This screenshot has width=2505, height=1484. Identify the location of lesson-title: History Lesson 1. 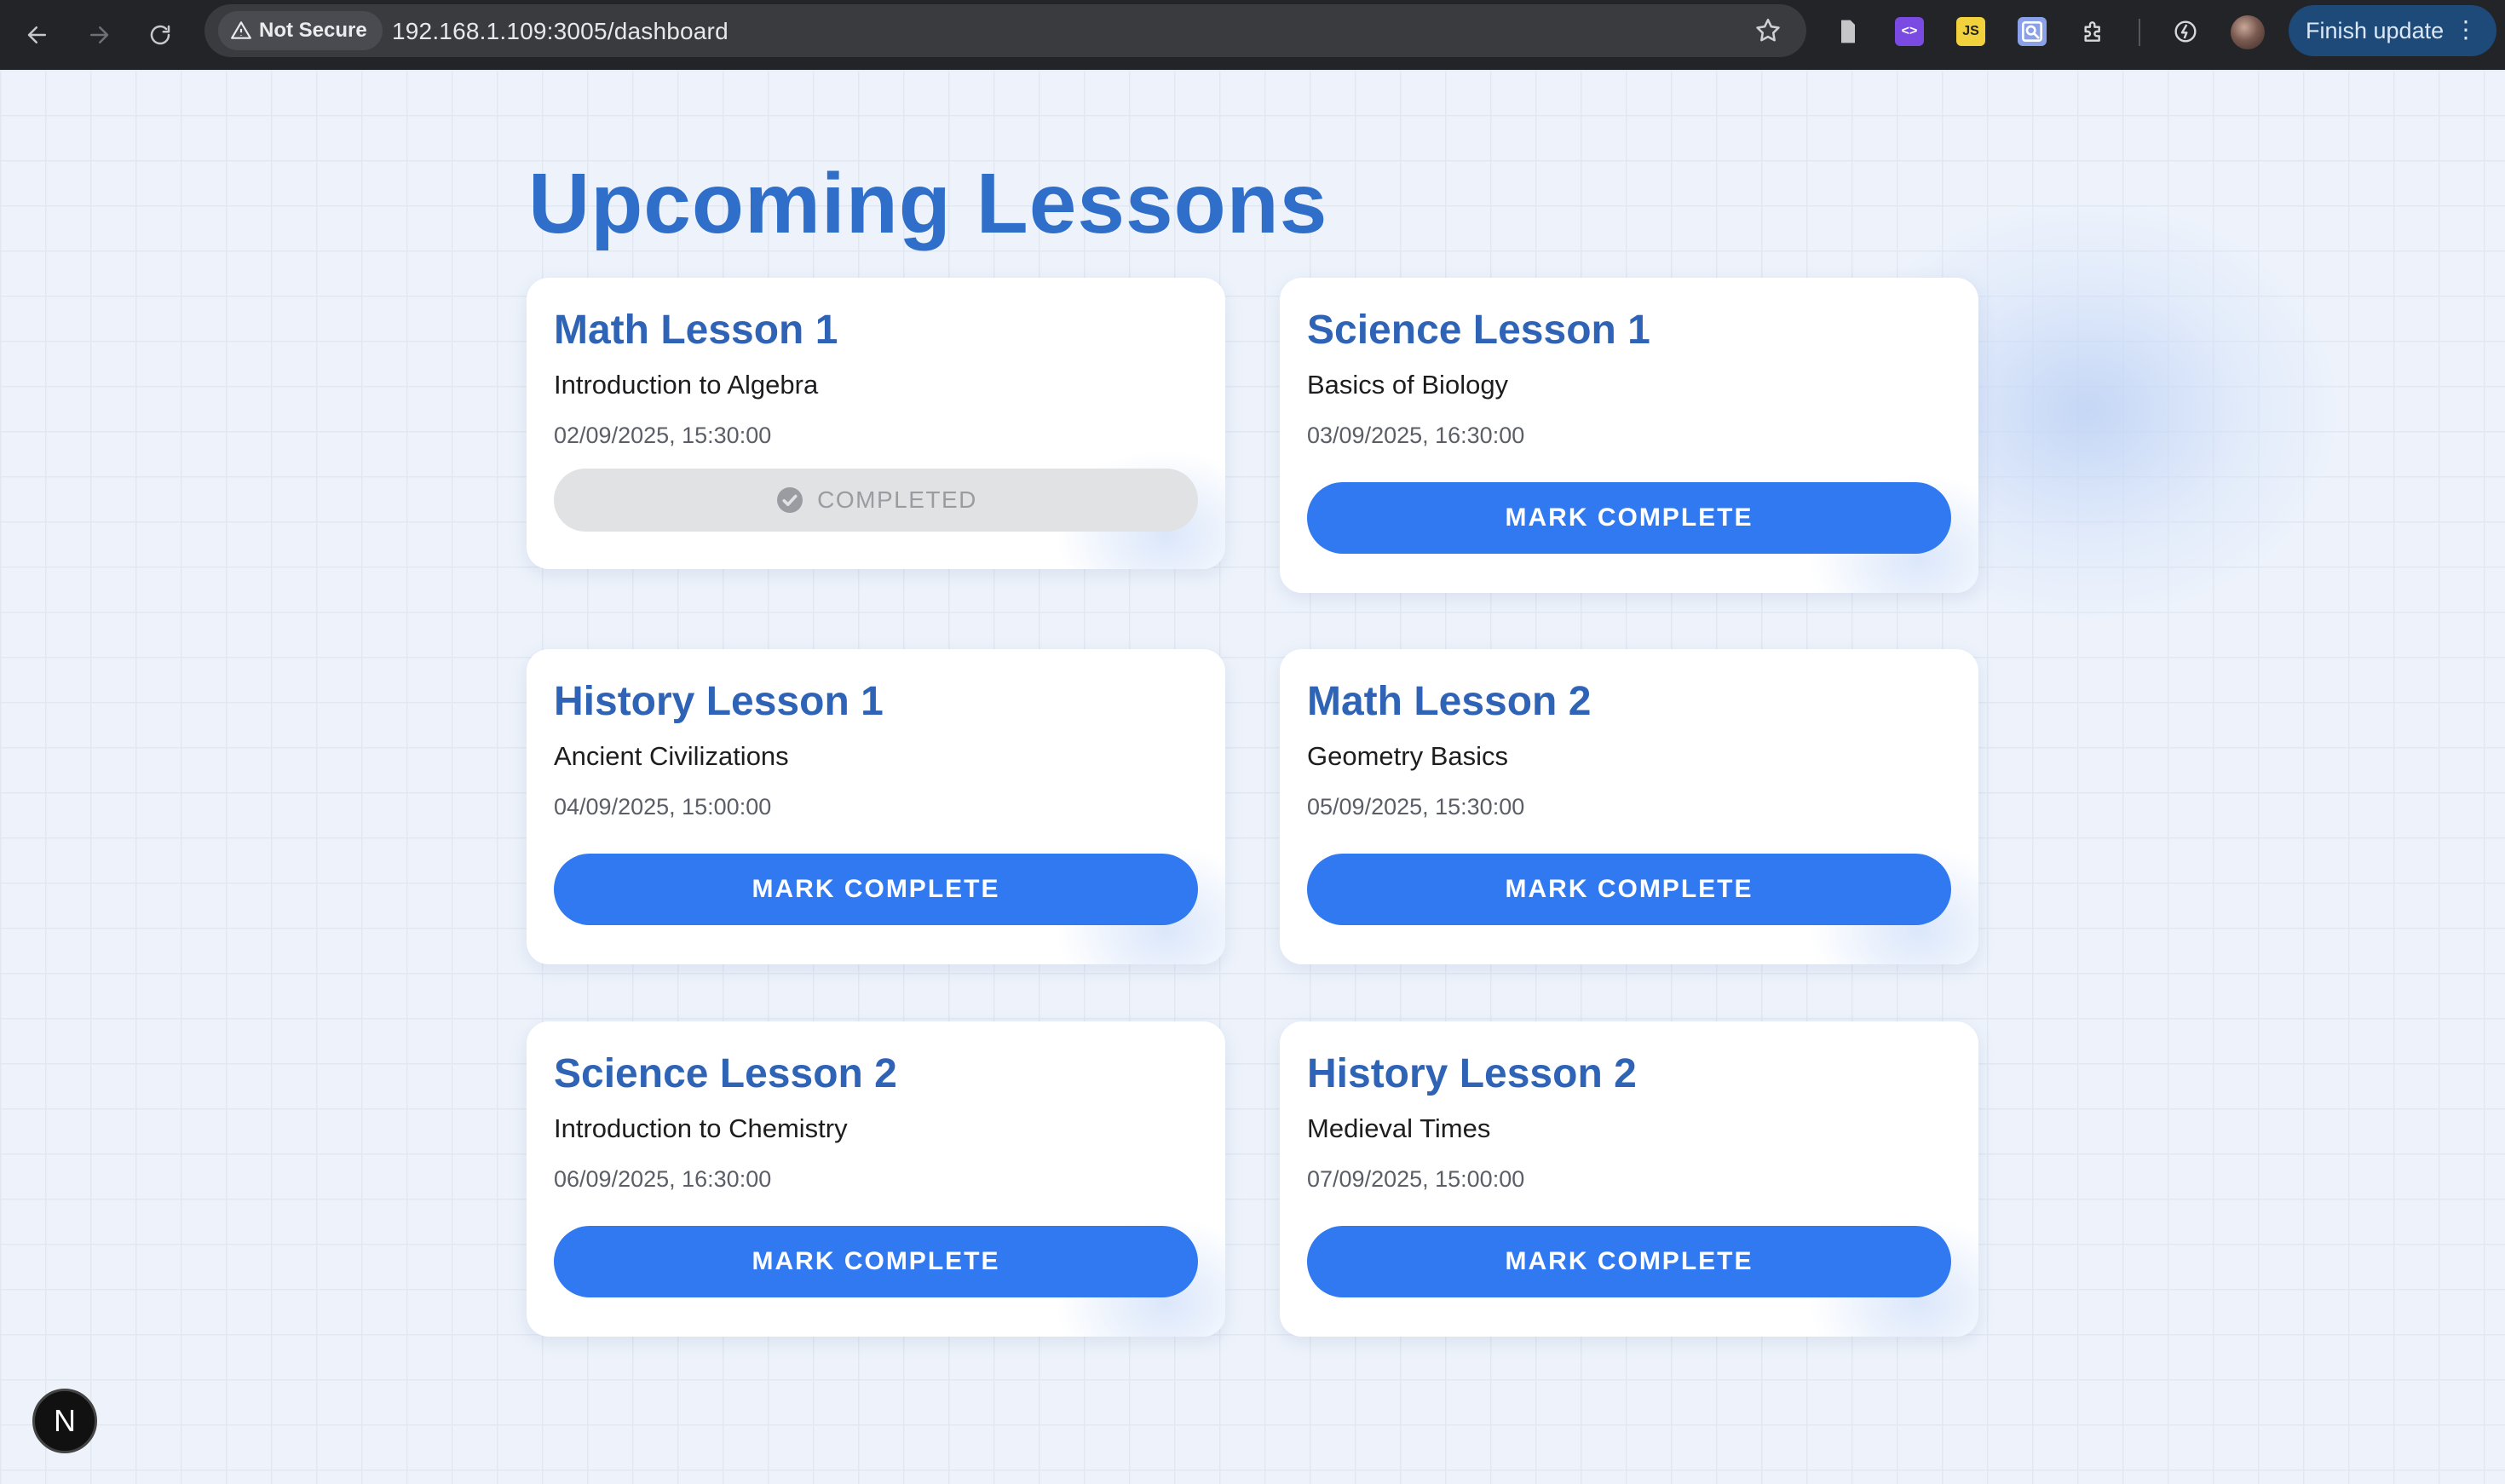
(719, 701).